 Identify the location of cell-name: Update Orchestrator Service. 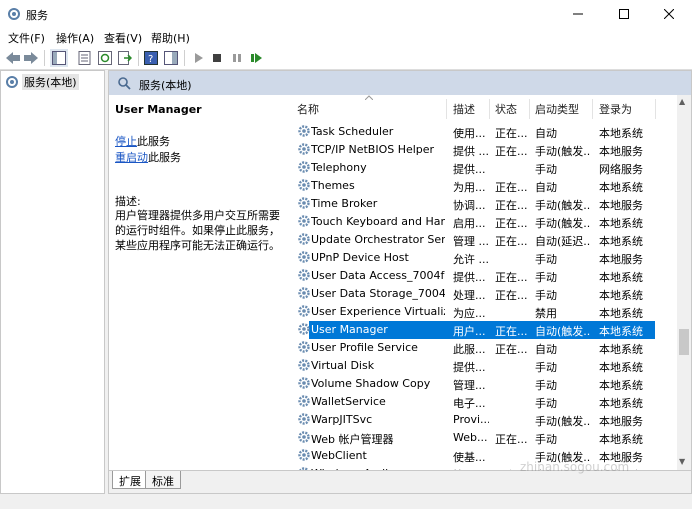
(378, 239).